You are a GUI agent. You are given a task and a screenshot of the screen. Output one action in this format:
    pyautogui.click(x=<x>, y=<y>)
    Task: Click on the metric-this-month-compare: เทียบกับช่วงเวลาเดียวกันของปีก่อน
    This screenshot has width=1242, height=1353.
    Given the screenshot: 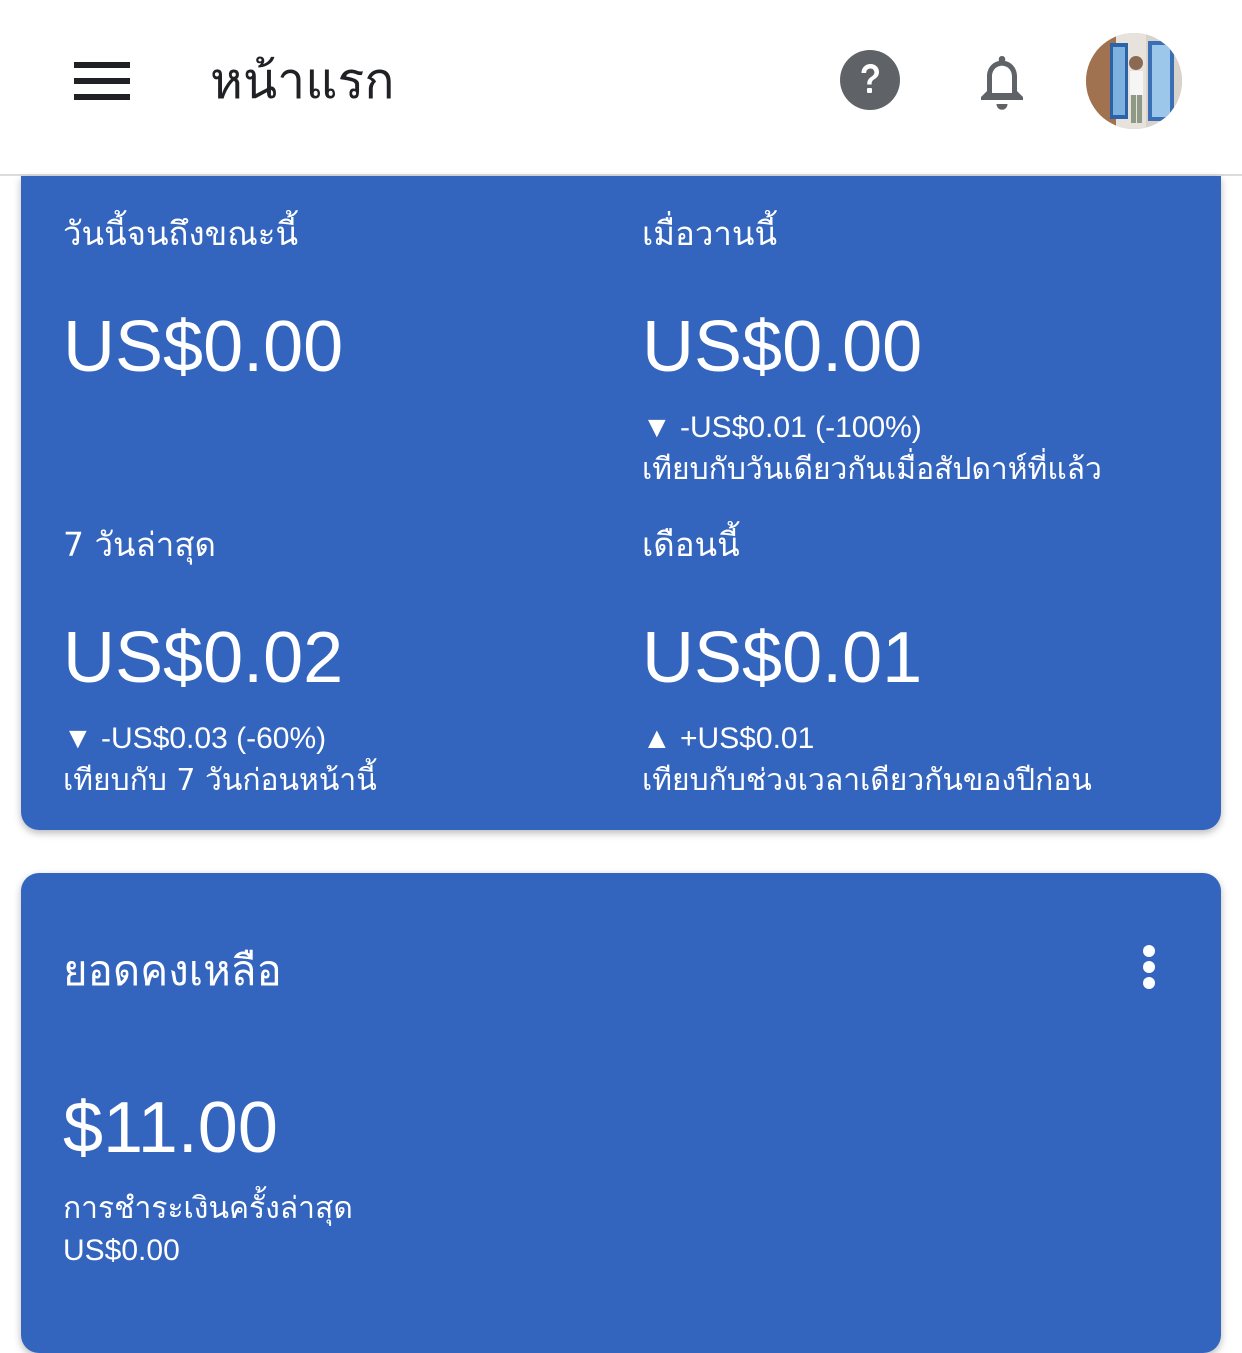 What is the action you would take?
    pyautogui.click(x=867, y=780)
    